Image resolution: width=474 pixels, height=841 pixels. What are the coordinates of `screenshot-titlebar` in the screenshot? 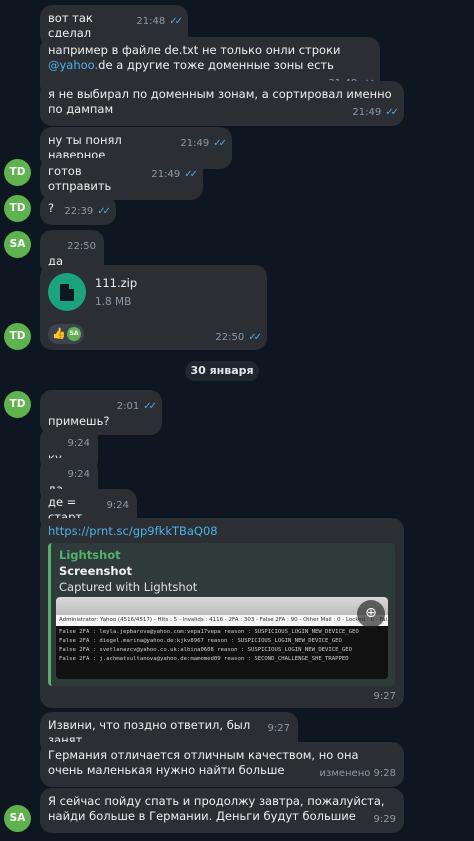 It's located at (222, 606).